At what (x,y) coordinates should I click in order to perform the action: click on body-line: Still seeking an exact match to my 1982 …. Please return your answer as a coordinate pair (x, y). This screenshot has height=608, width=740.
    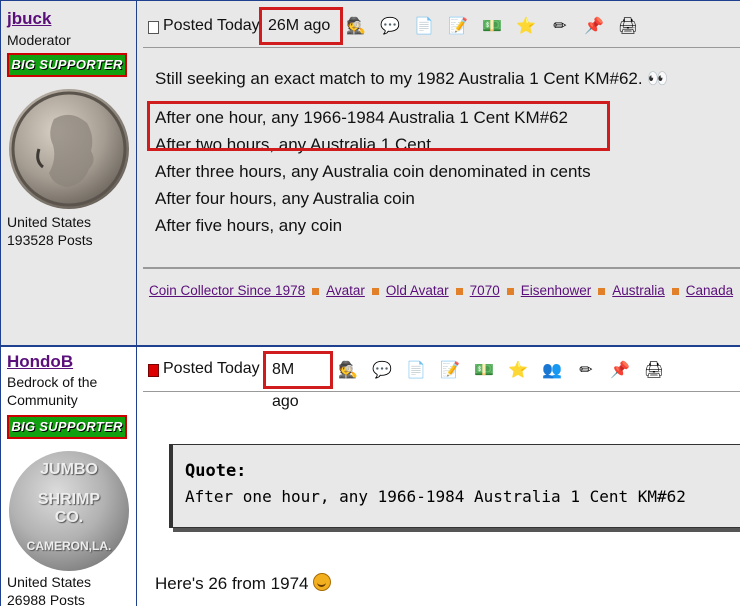
    Looking at the image, I should click on (412, 78).